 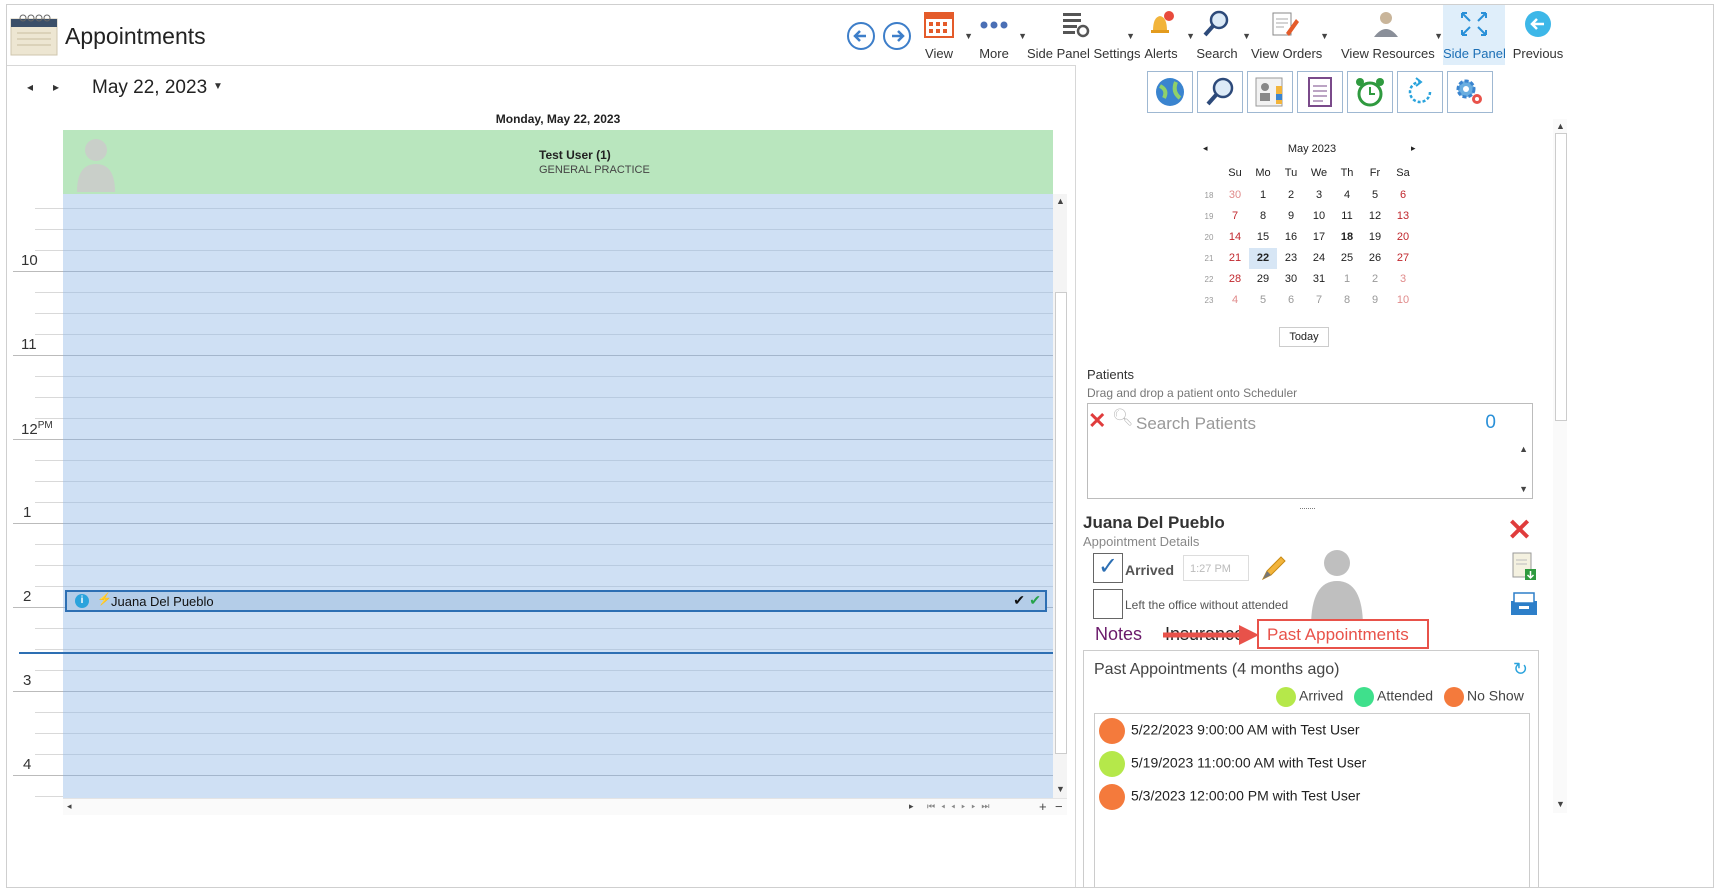 What do you see at coordinates (1118, 634) in the screenshot?
I see `tab-notes: Notes` at bounding box center [1118, 634].